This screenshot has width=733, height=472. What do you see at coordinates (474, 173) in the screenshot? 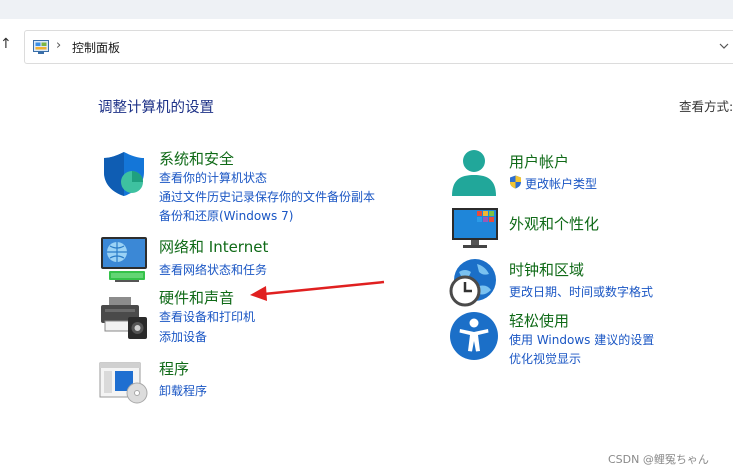
I see `user-icon` at bounding box center [474, 173].